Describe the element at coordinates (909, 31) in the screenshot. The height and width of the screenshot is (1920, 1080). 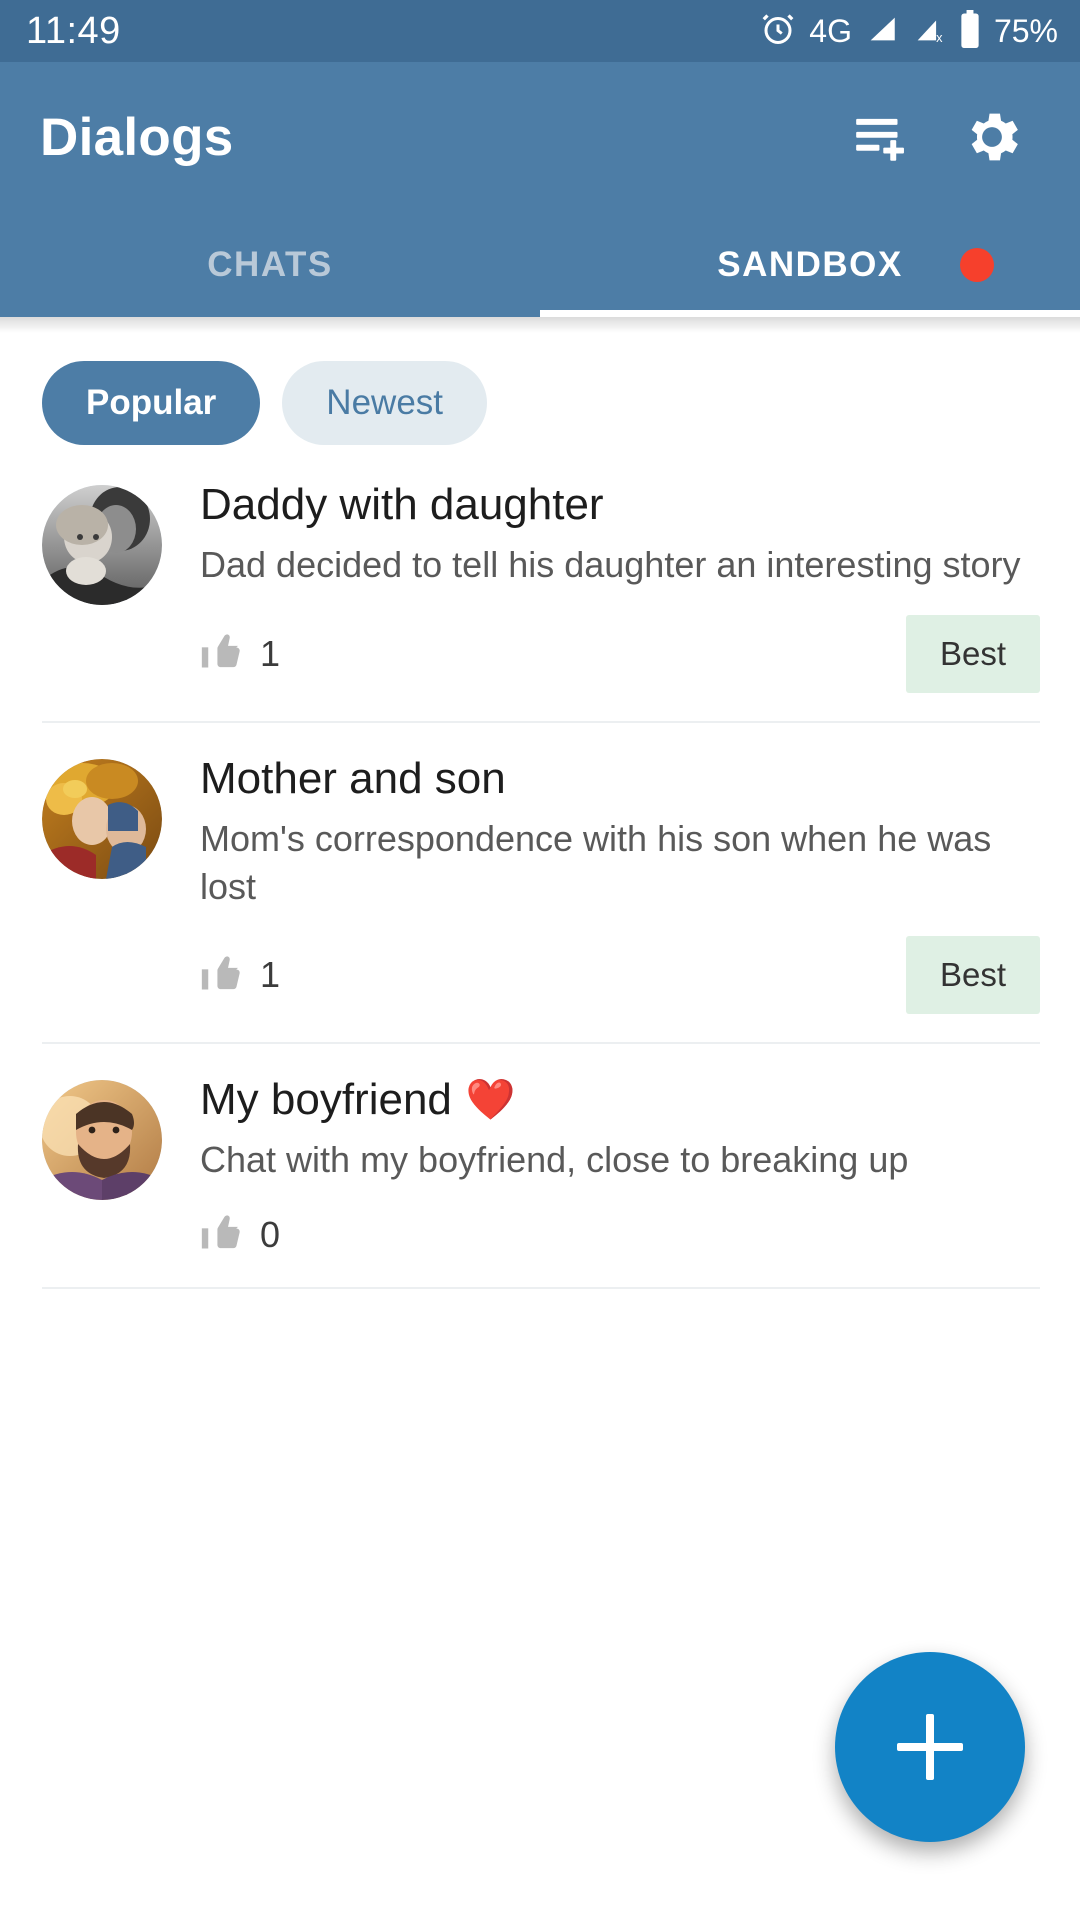
I see `status-icons: 4G x 75%` at that location.